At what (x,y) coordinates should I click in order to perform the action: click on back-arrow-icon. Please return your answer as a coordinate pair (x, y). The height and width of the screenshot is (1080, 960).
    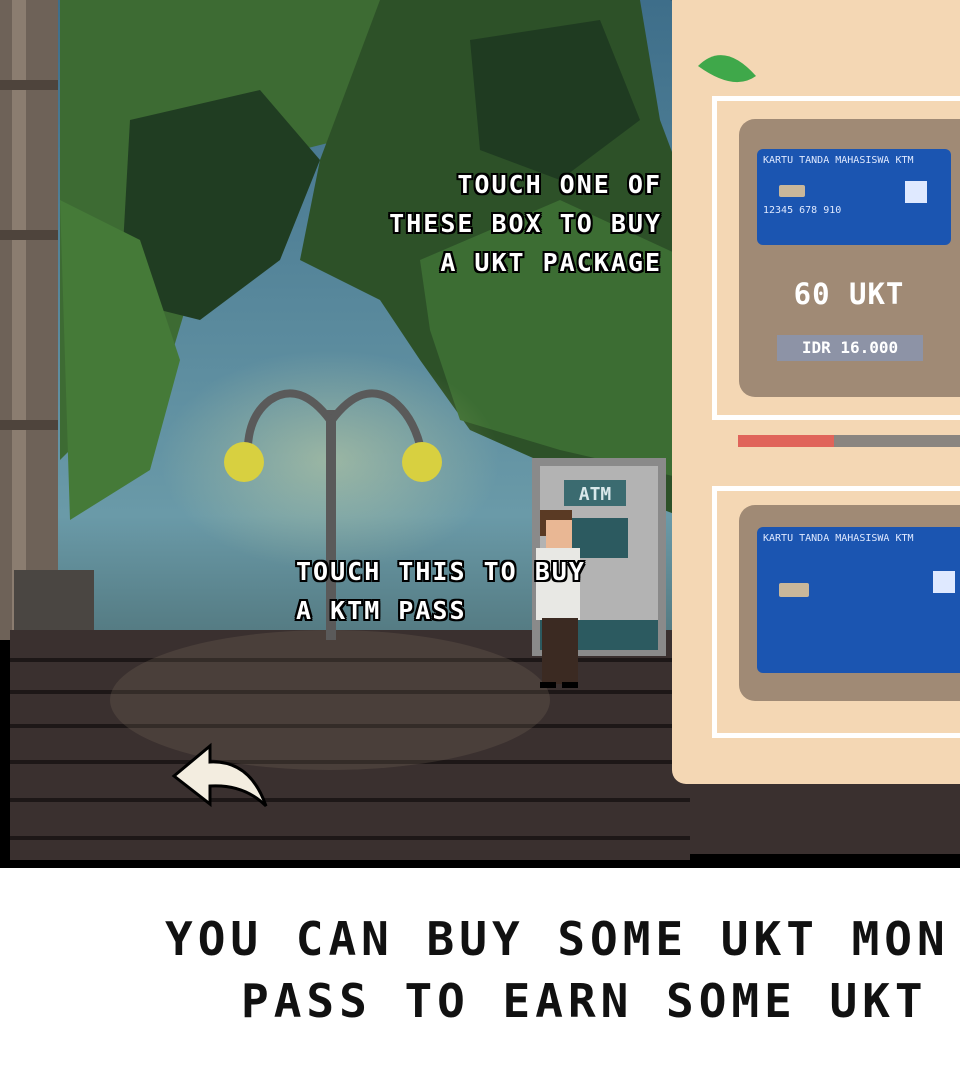
    Looking at the image, I should click on (219, 775).